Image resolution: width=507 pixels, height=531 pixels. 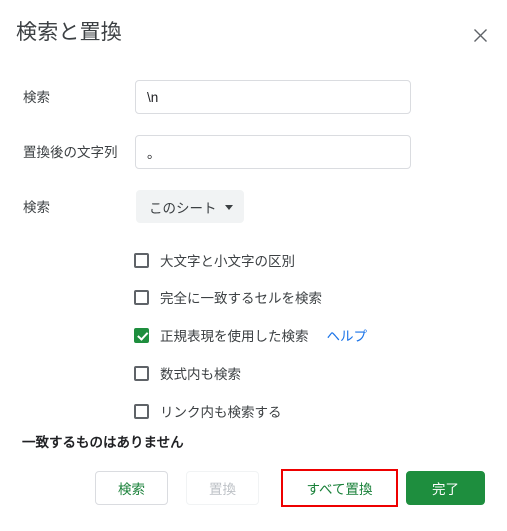 I want to click on close-icon, so click(x=480, y=35).